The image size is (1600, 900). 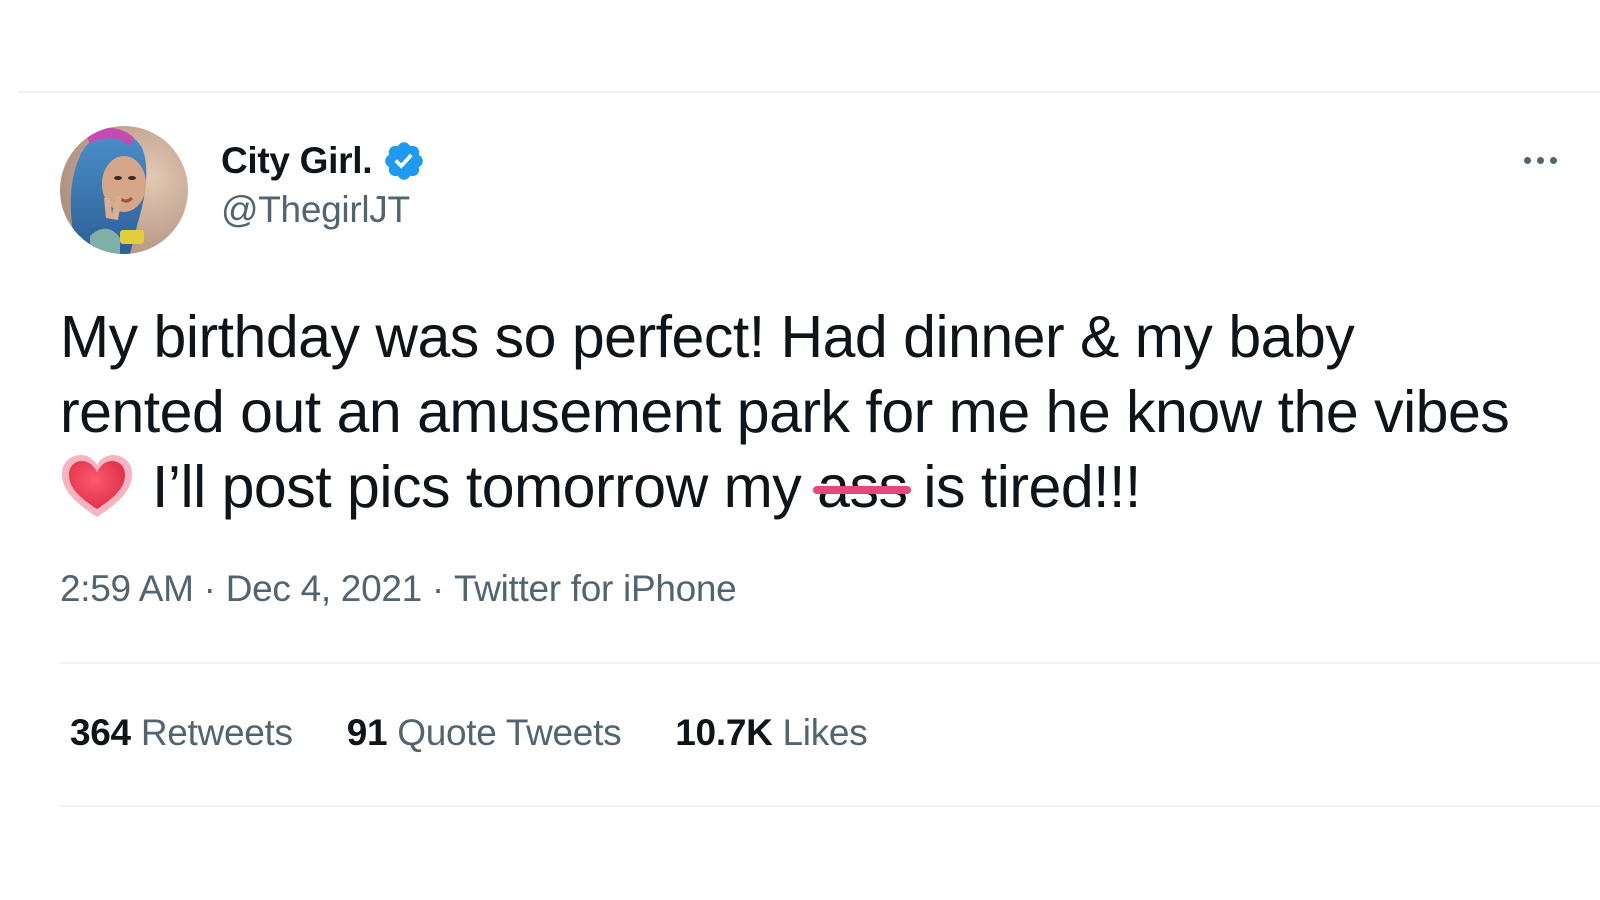 I want to click on tweet-meta: 2:59 AM · Dec 4, 2021 · Twitter for iPhone, so click(x=398, y=589).